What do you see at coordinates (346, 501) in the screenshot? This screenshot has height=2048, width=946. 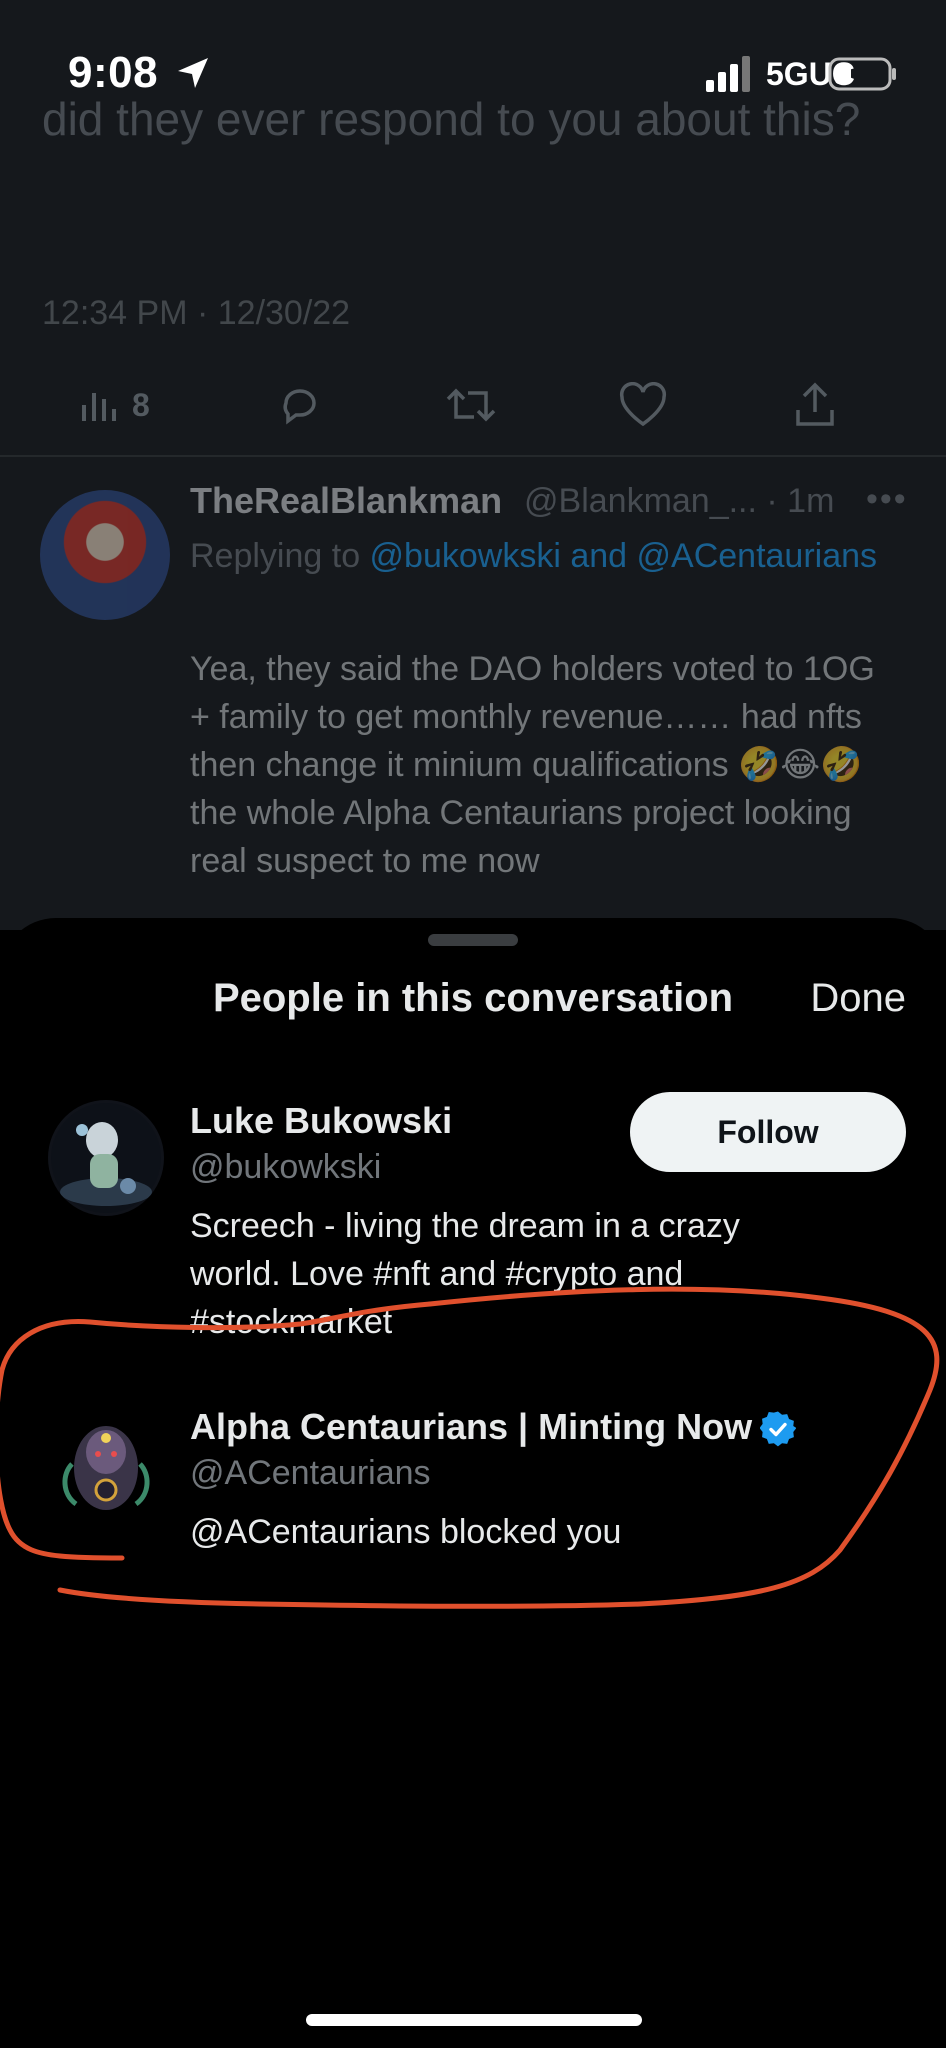 I see `reply-author-name: TheRealBlankman` at bounding box center [346, 501].